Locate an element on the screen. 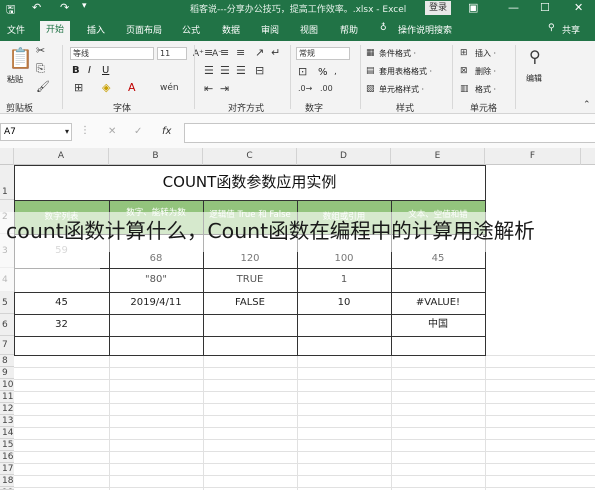 The width and height of the screenshot is (595, 490). find-select-icon: ⚲ is located at coordinates (535, 57).